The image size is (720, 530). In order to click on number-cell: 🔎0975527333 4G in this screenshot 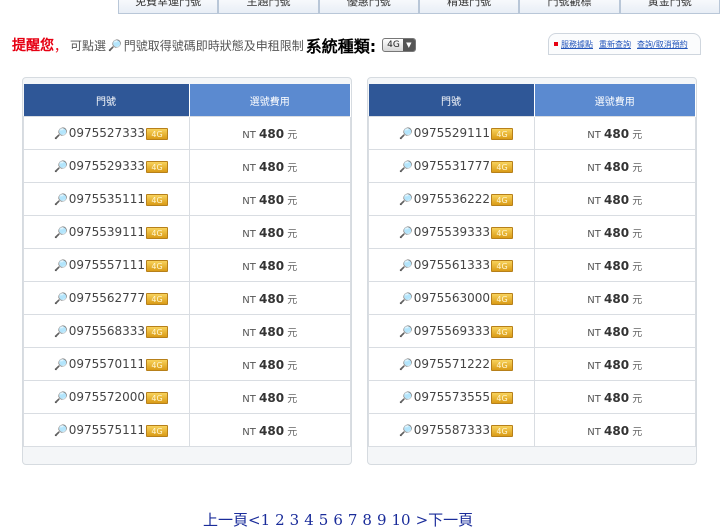, I will do `click(106, 133)`.